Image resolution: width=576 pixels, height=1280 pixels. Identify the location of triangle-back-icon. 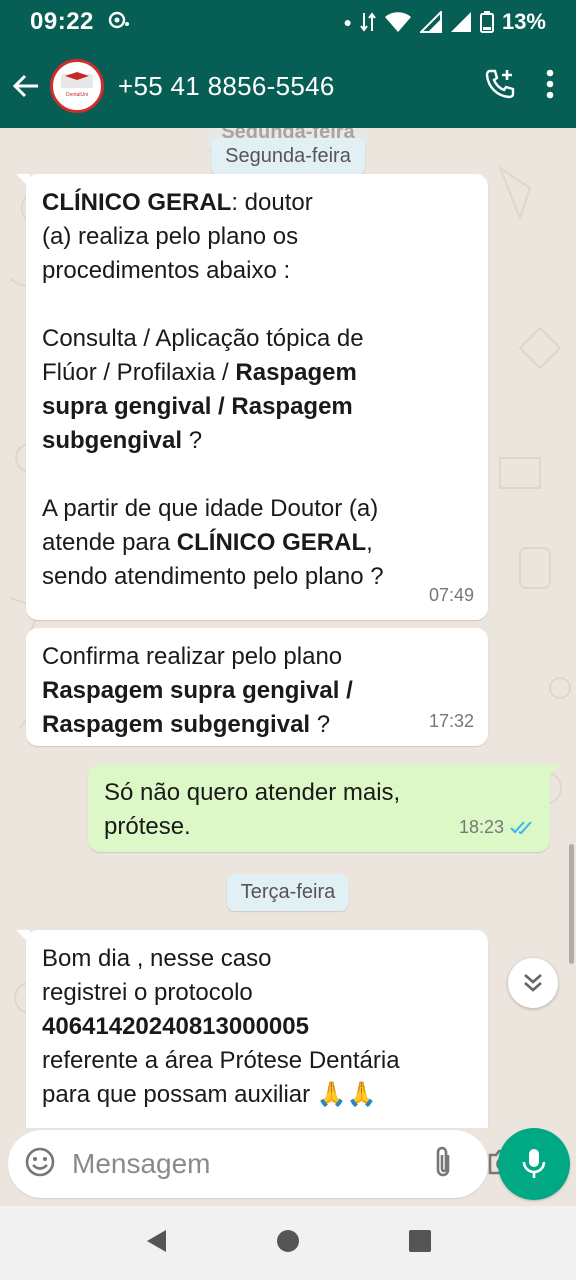
(156, 1240).